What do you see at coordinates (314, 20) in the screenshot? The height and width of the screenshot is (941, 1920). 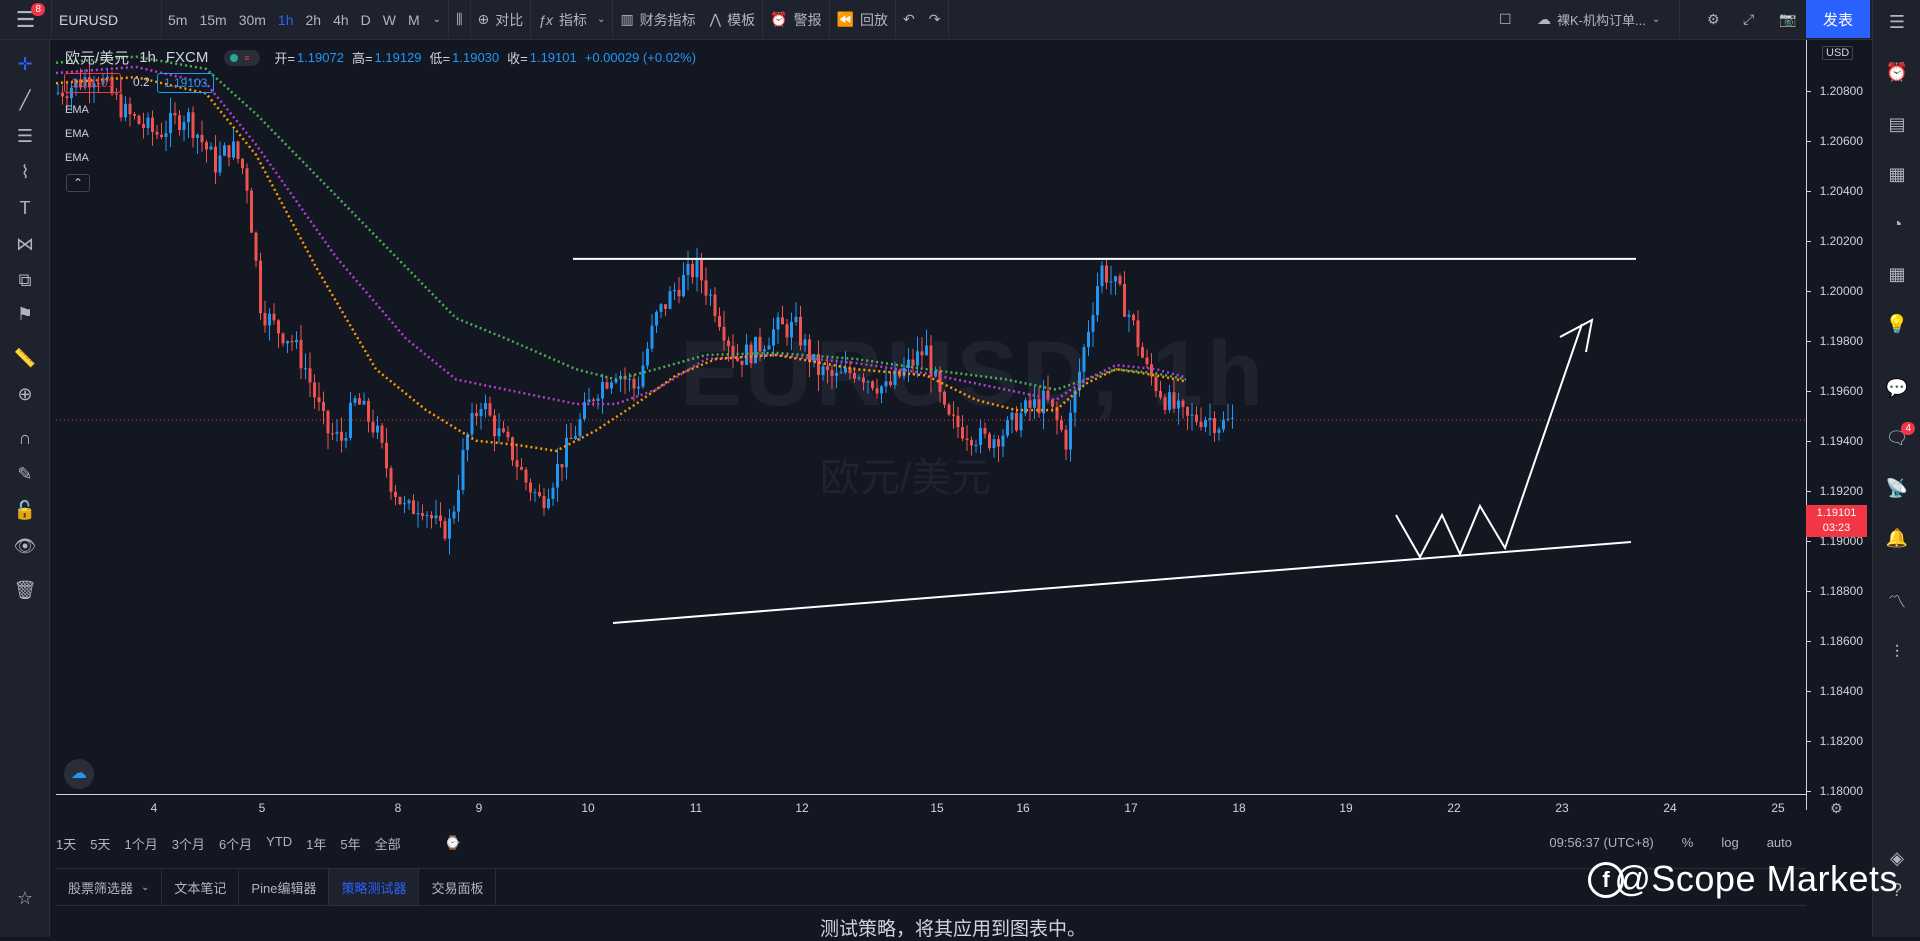 I see `interval-2h: 2h` at bounding box center [314, 20].